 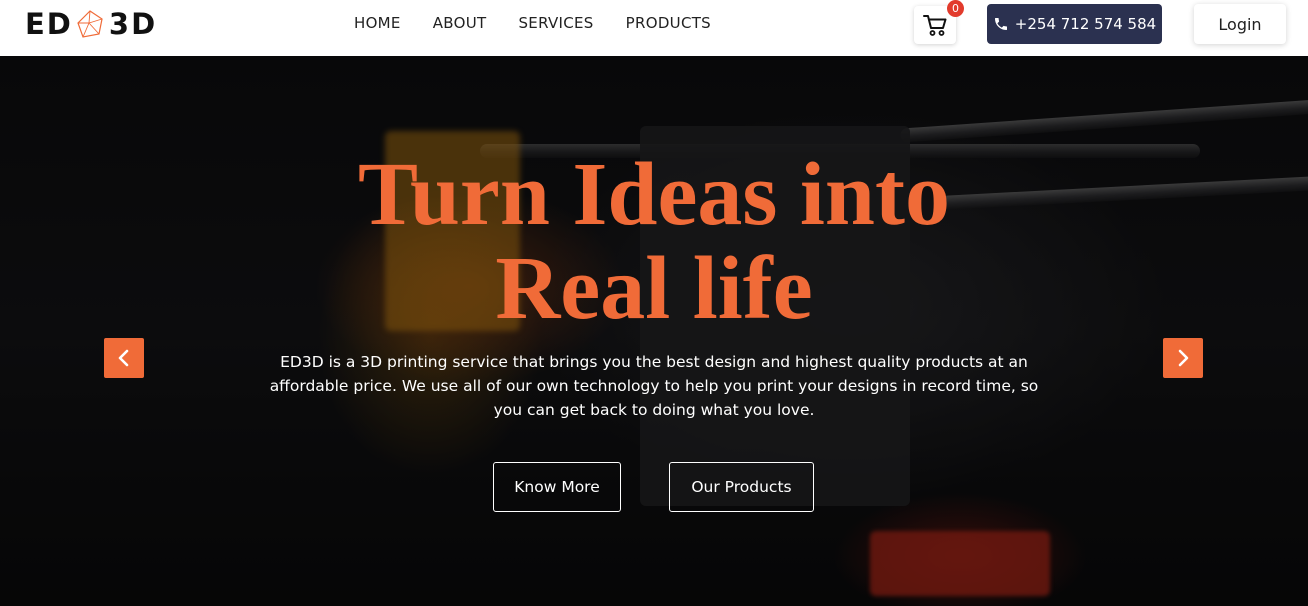 I want to click on cart-count-badge: 0, so click(x=955, y=8).